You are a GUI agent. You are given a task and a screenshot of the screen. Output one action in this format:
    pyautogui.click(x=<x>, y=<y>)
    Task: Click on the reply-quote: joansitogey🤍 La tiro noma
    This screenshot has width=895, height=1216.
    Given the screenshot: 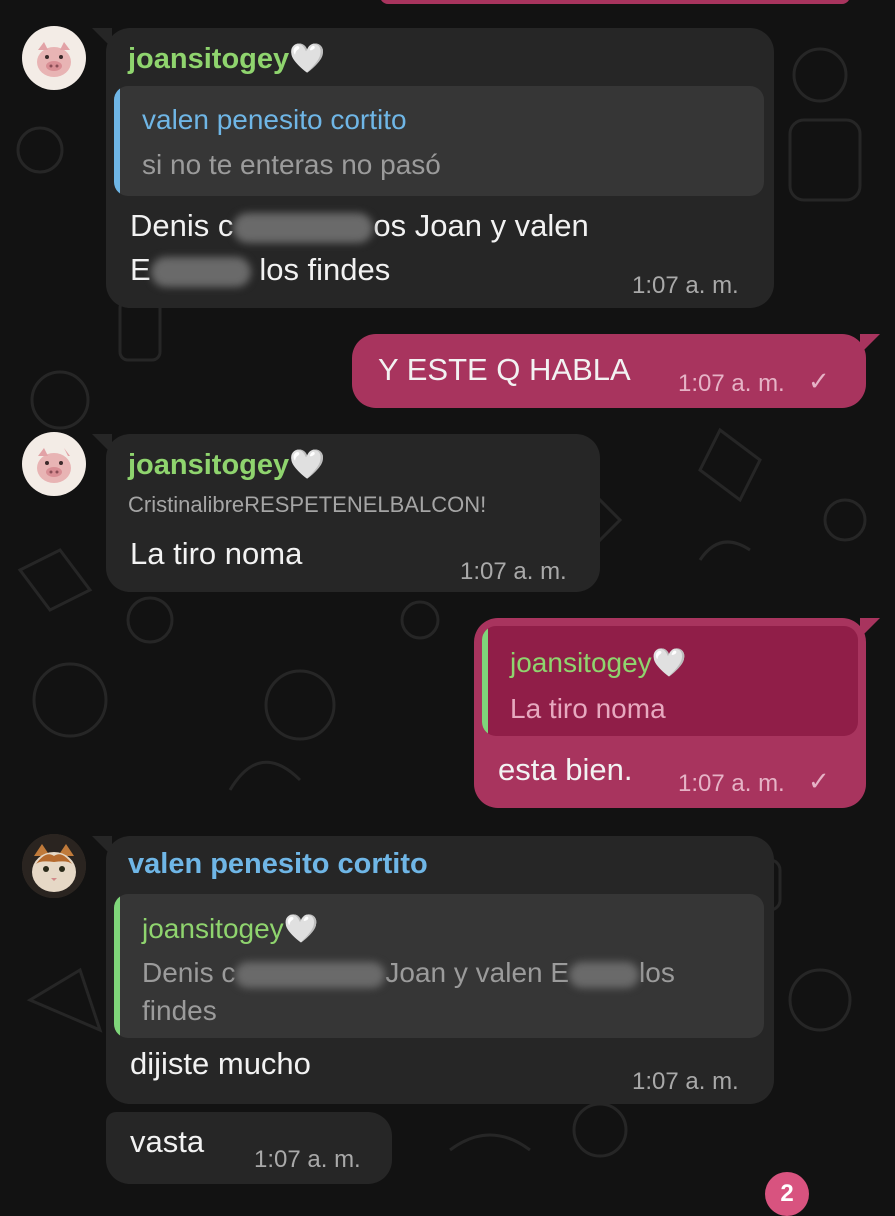 What is the action you would take?
    pyautogui.click(x=670, y=681)
    